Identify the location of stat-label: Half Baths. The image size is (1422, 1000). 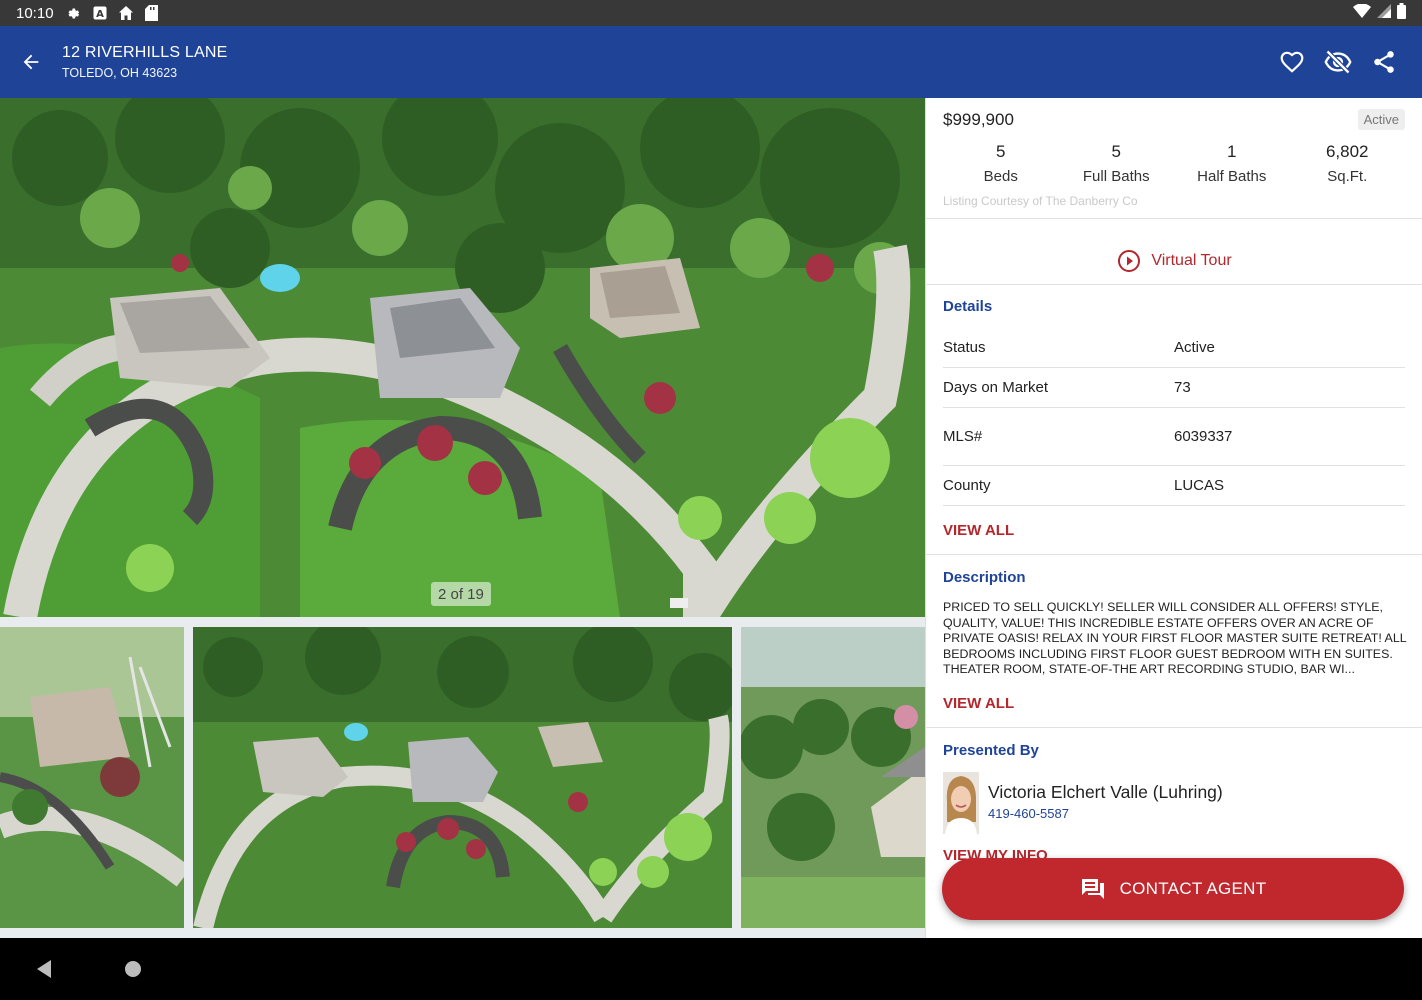
(1232, 176).